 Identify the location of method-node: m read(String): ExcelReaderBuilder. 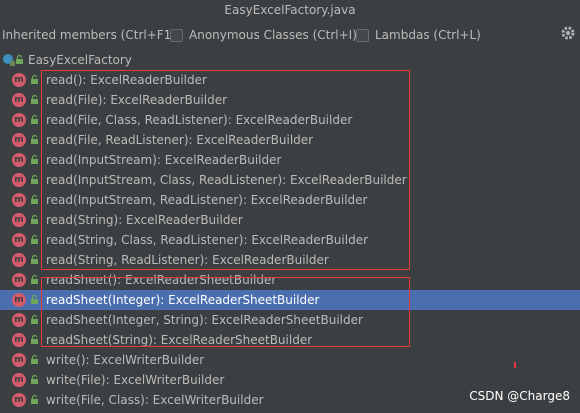
(290, 220).